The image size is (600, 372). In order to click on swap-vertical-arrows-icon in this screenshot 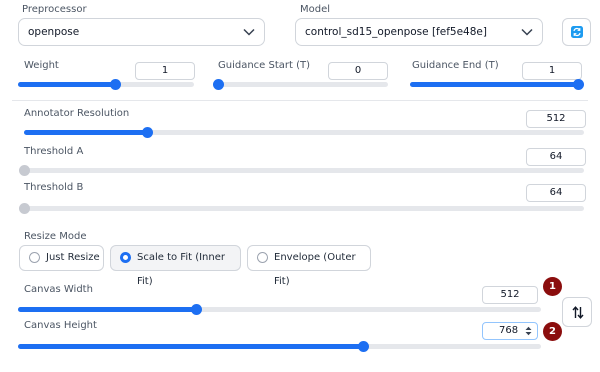, I will do `click(578, 312)`.